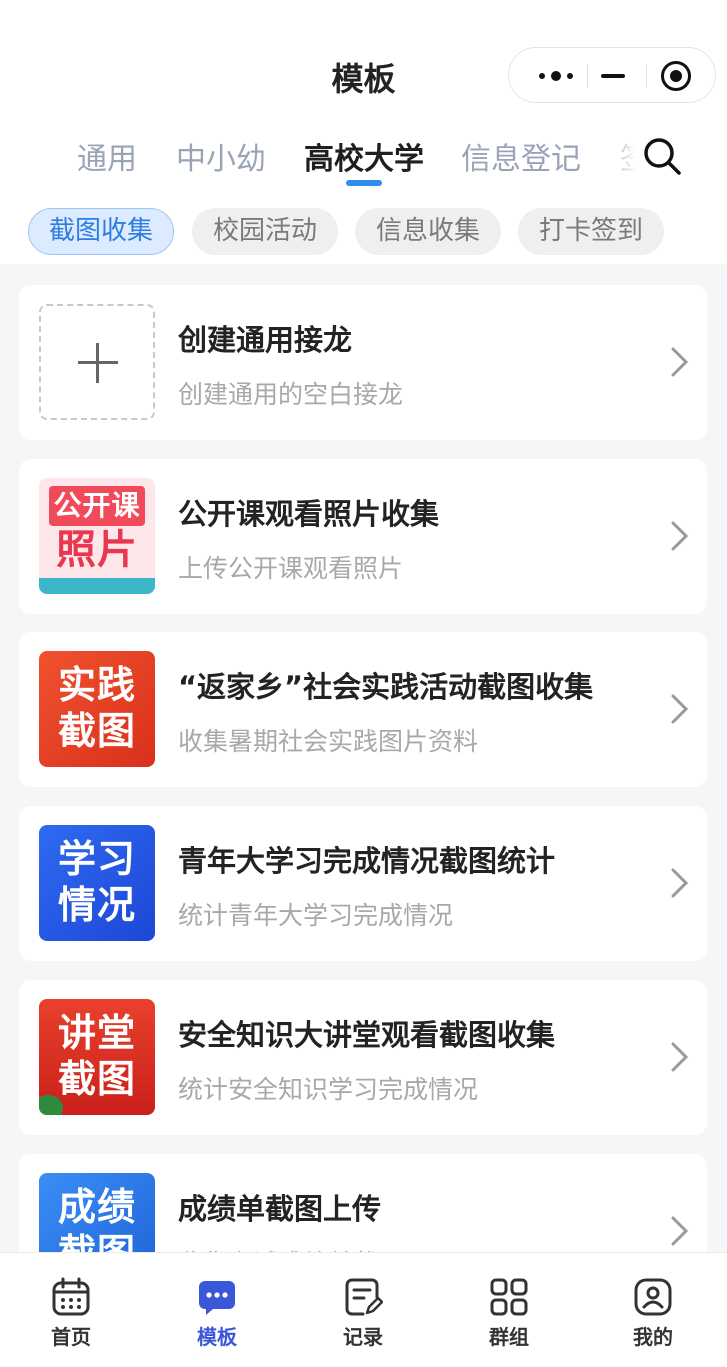 This screenshot has height=1367, width=727. I want to click on card-subtitle: 统计青年大学习完成情况, so click(316, 915).